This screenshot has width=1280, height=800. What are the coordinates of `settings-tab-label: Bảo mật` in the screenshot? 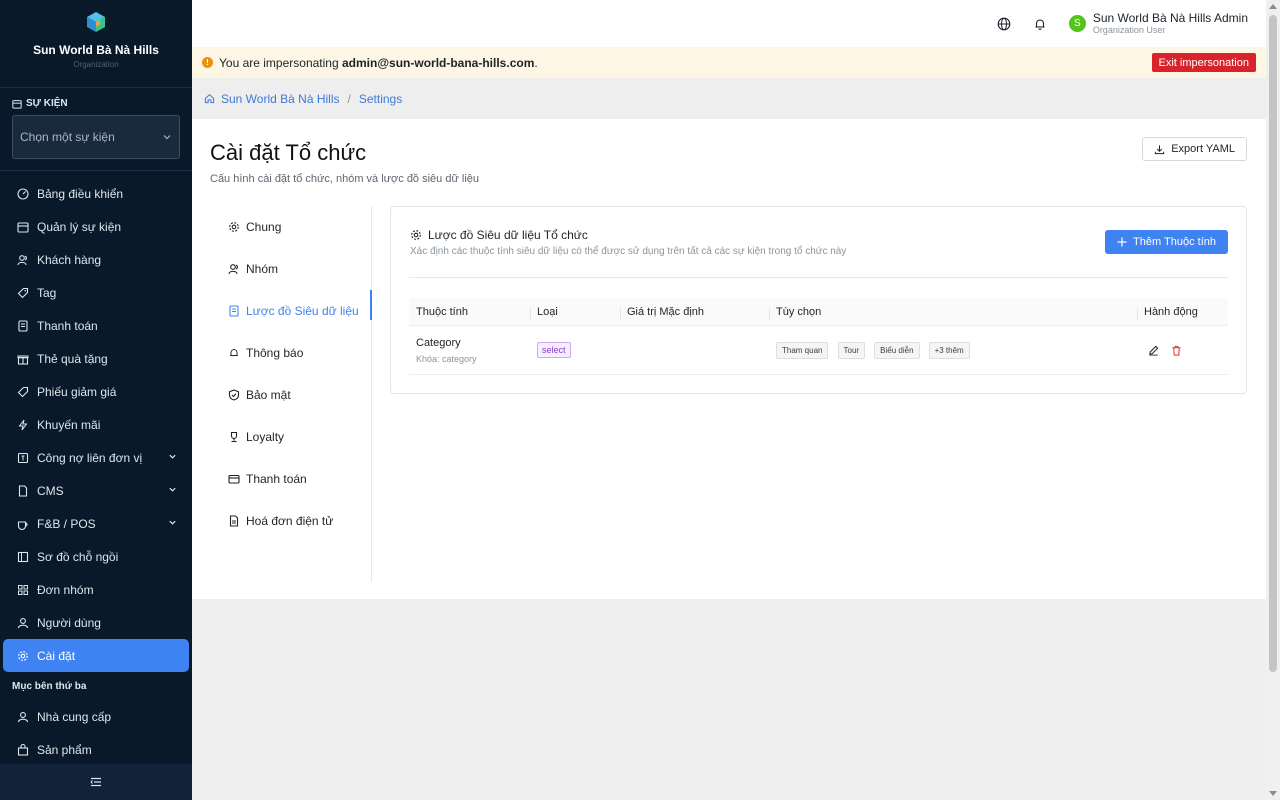 It's located at (268, 395).